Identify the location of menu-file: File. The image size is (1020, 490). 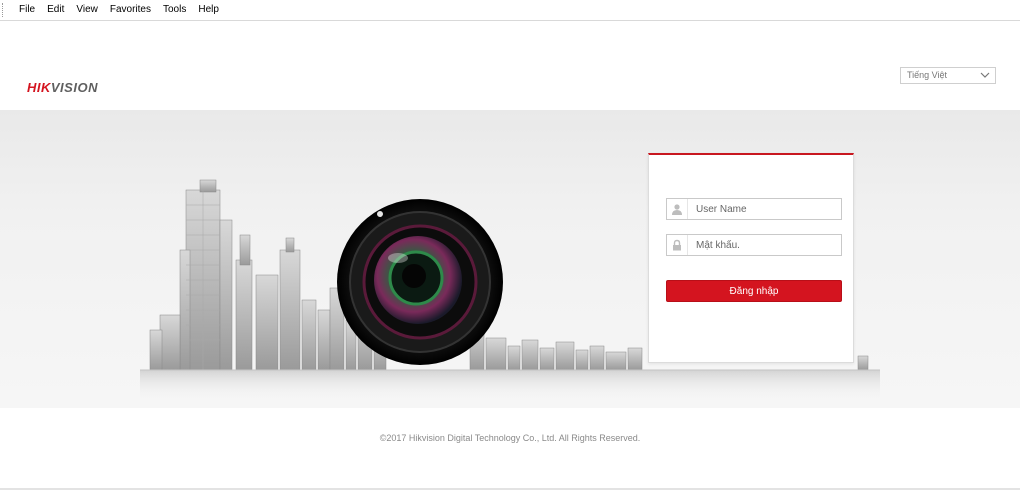
(27, 10).